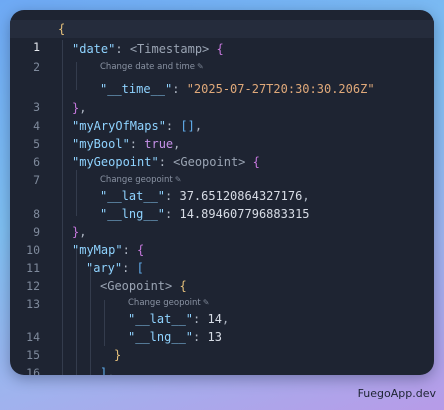 Image resolution: width=444 pixels, height=410 pixels. I want to click on code-line-8: 8 "__lat__": 37.65120864327176,, so click(222, 204).